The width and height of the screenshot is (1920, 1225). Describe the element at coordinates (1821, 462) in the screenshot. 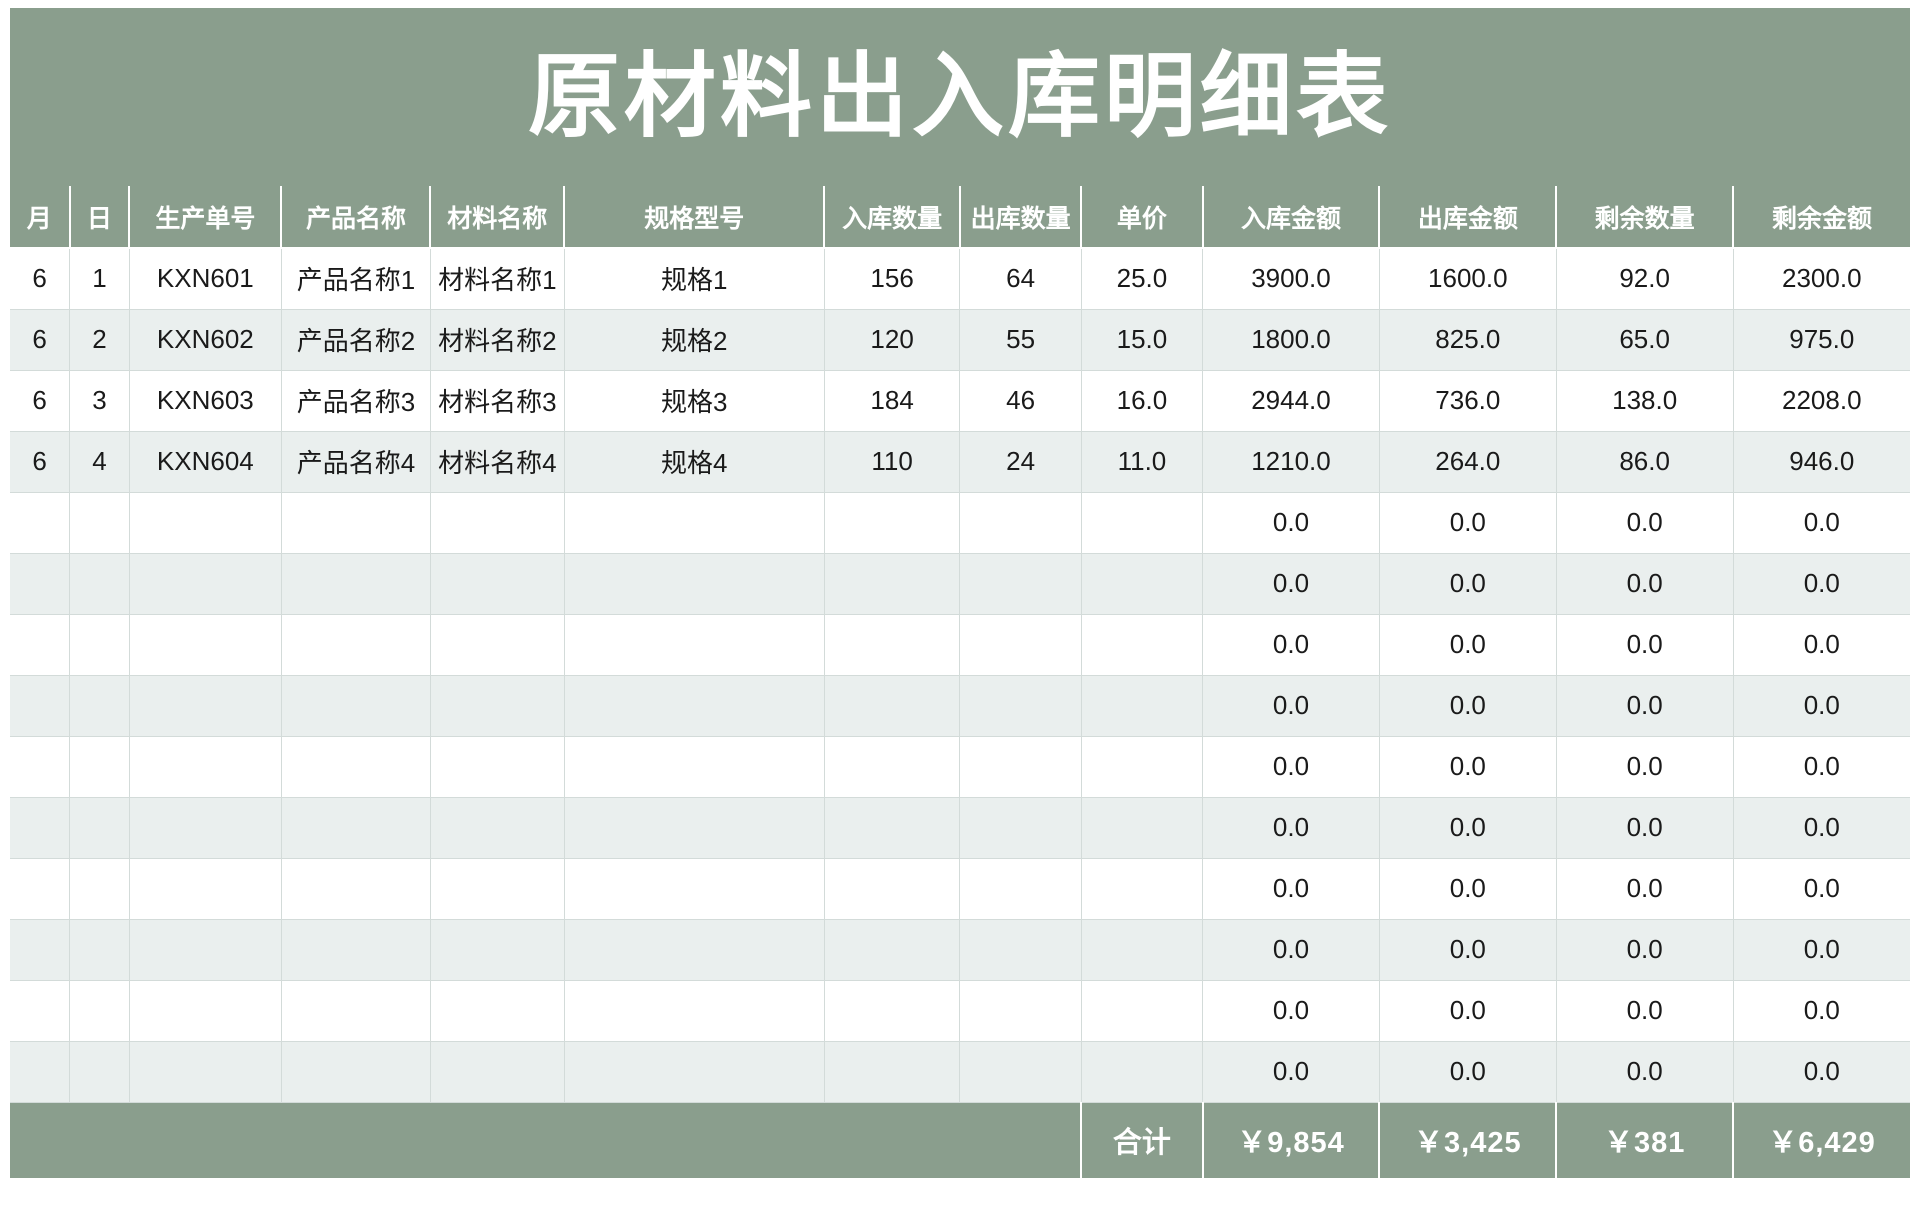

I see `cell-left-amt: 946.0` at that location.